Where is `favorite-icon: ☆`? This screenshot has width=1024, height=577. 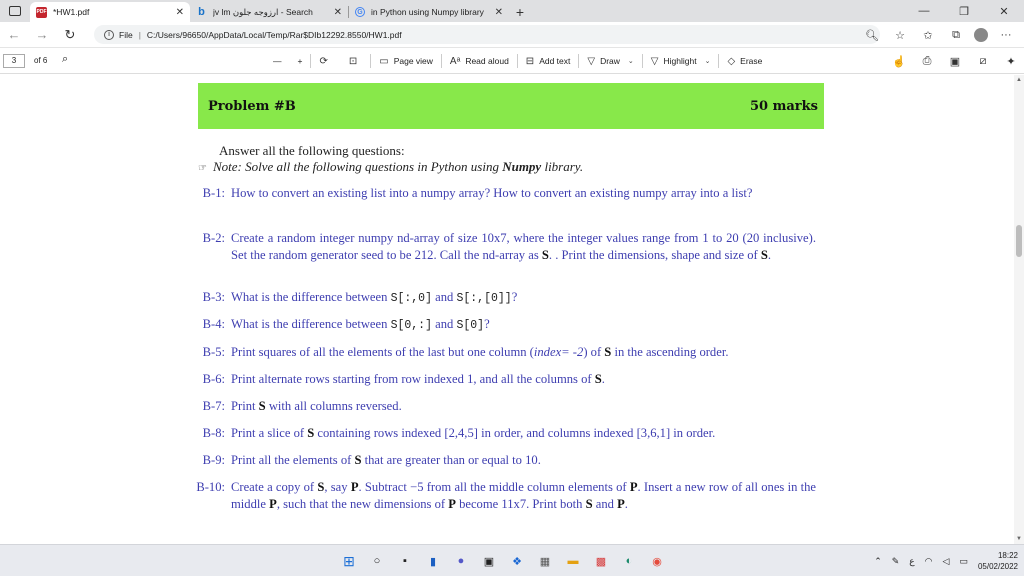
favorite-icon: ☆ is located at coordinates (900, 35).